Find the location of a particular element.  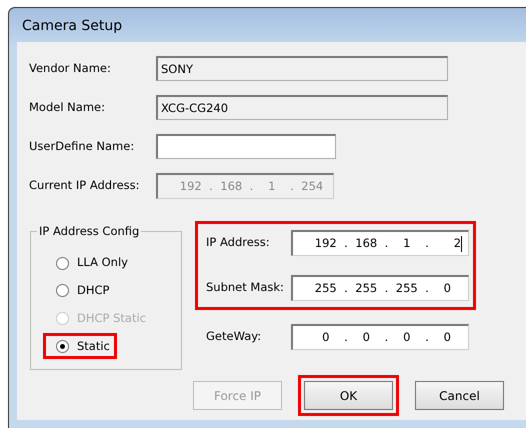

ip-address-field: 255 . 255 . 255 . 0 is located at coordinates (380, 288).